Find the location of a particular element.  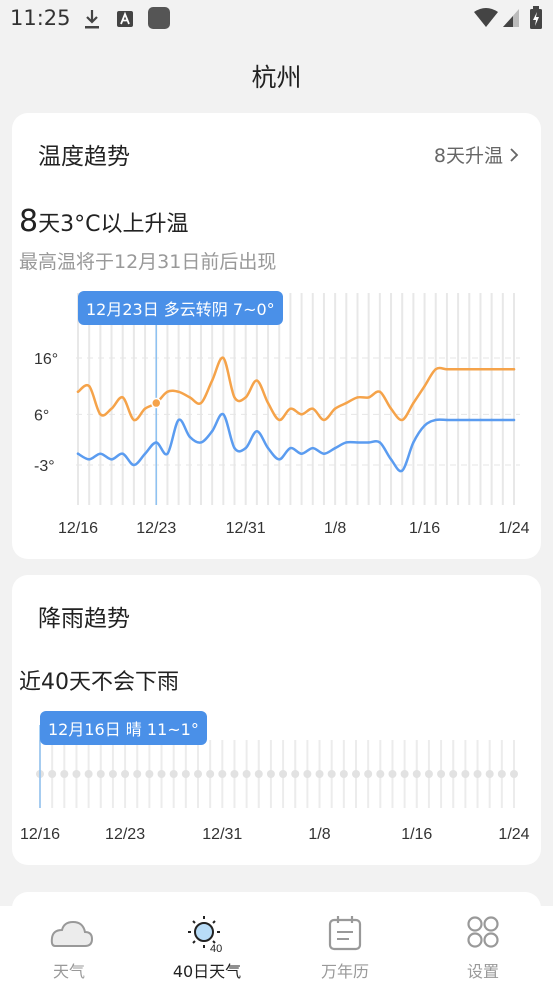

high-temp-line is located at coordinates (296, 389).